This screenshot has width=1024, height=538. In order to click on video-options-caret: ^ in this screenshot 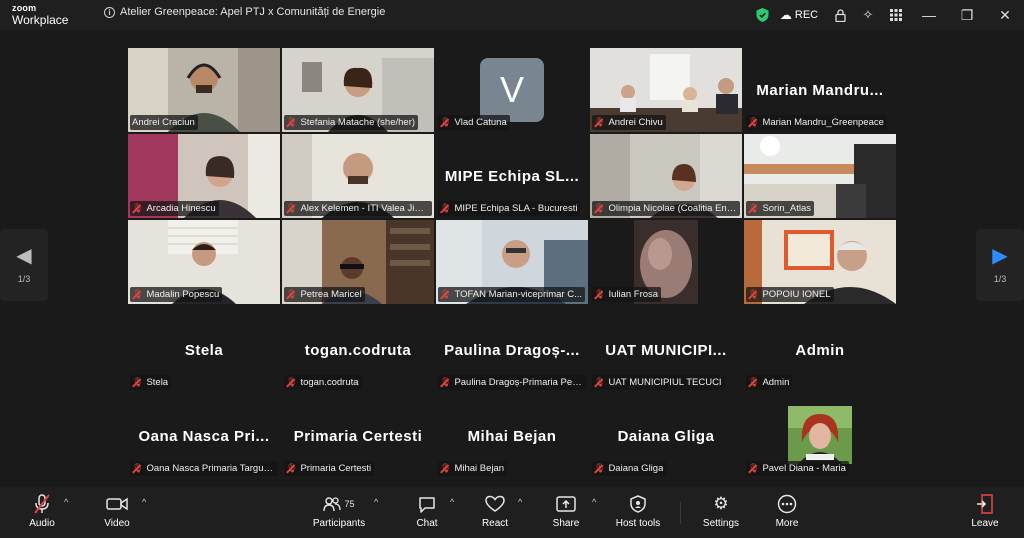, I will do `click(144, 502)`.